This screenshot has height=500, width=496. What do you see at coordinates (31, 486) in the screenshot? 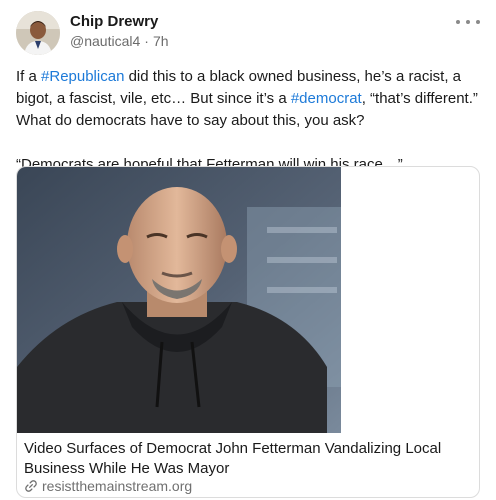
I see `link-icon` at bounding box center [31, 486].